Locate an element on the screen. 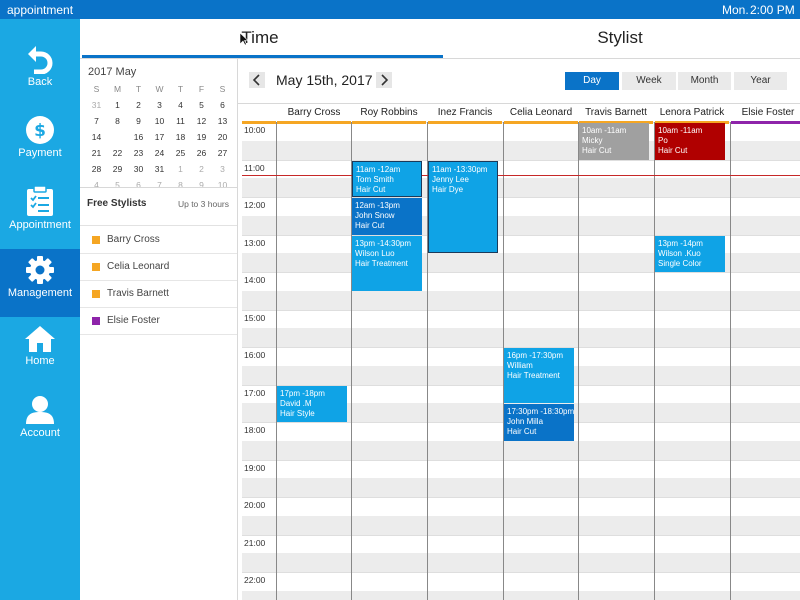  nav-label: Appointment is located at coordinates (40, 225).